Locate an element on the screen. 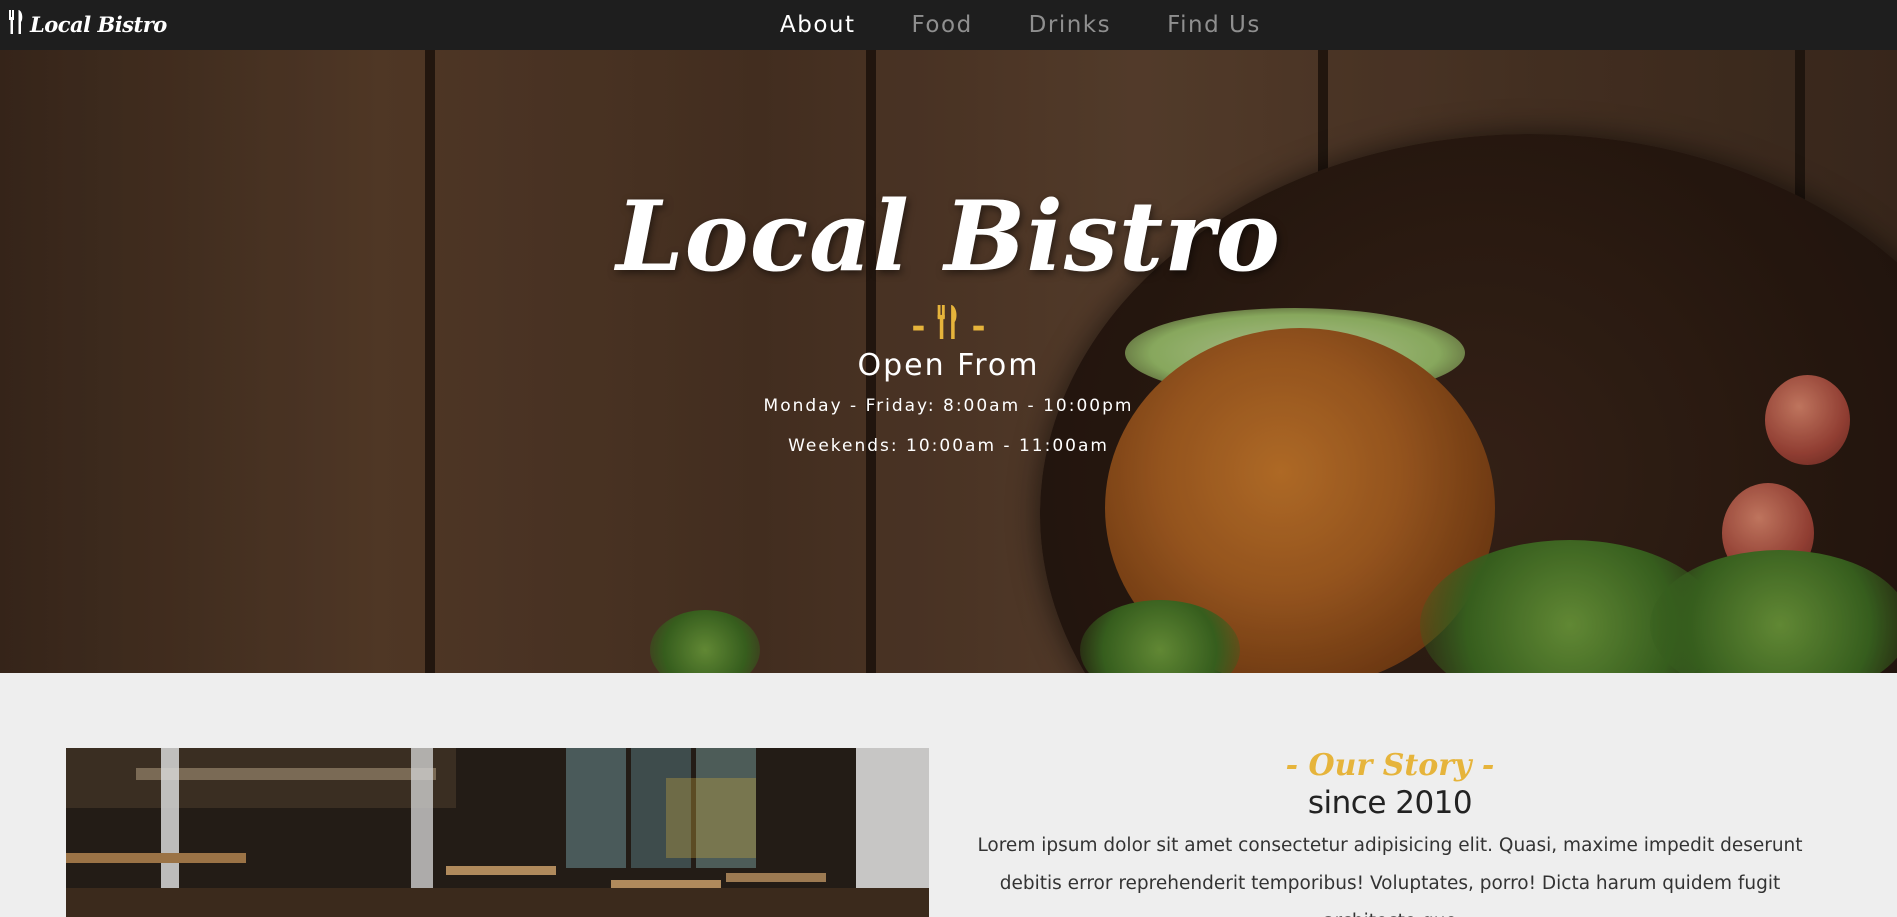  restaurant-interior-image is located at coordinates (497, 832).